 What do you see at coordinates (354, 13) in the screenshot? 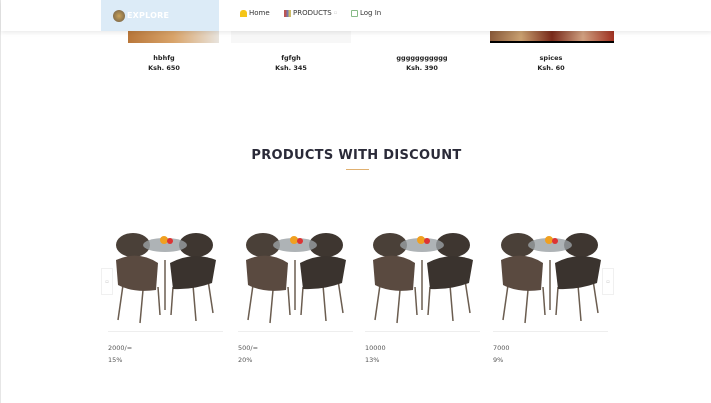
I see `login-icon` at bounding box center [354, 13].